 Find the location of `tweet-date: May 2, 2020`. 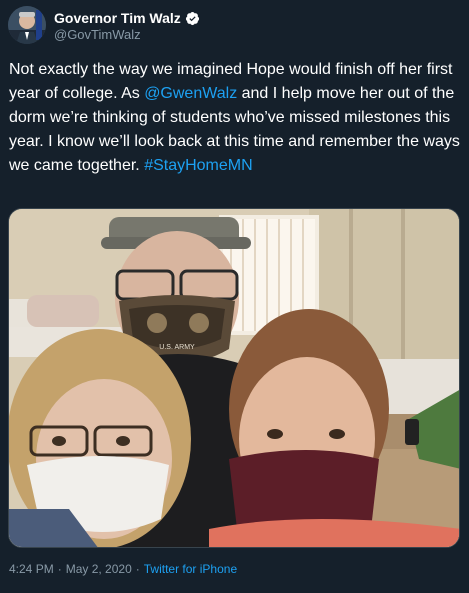

tweet-date: May 2, 2020 is located at coordinates (99, 569).